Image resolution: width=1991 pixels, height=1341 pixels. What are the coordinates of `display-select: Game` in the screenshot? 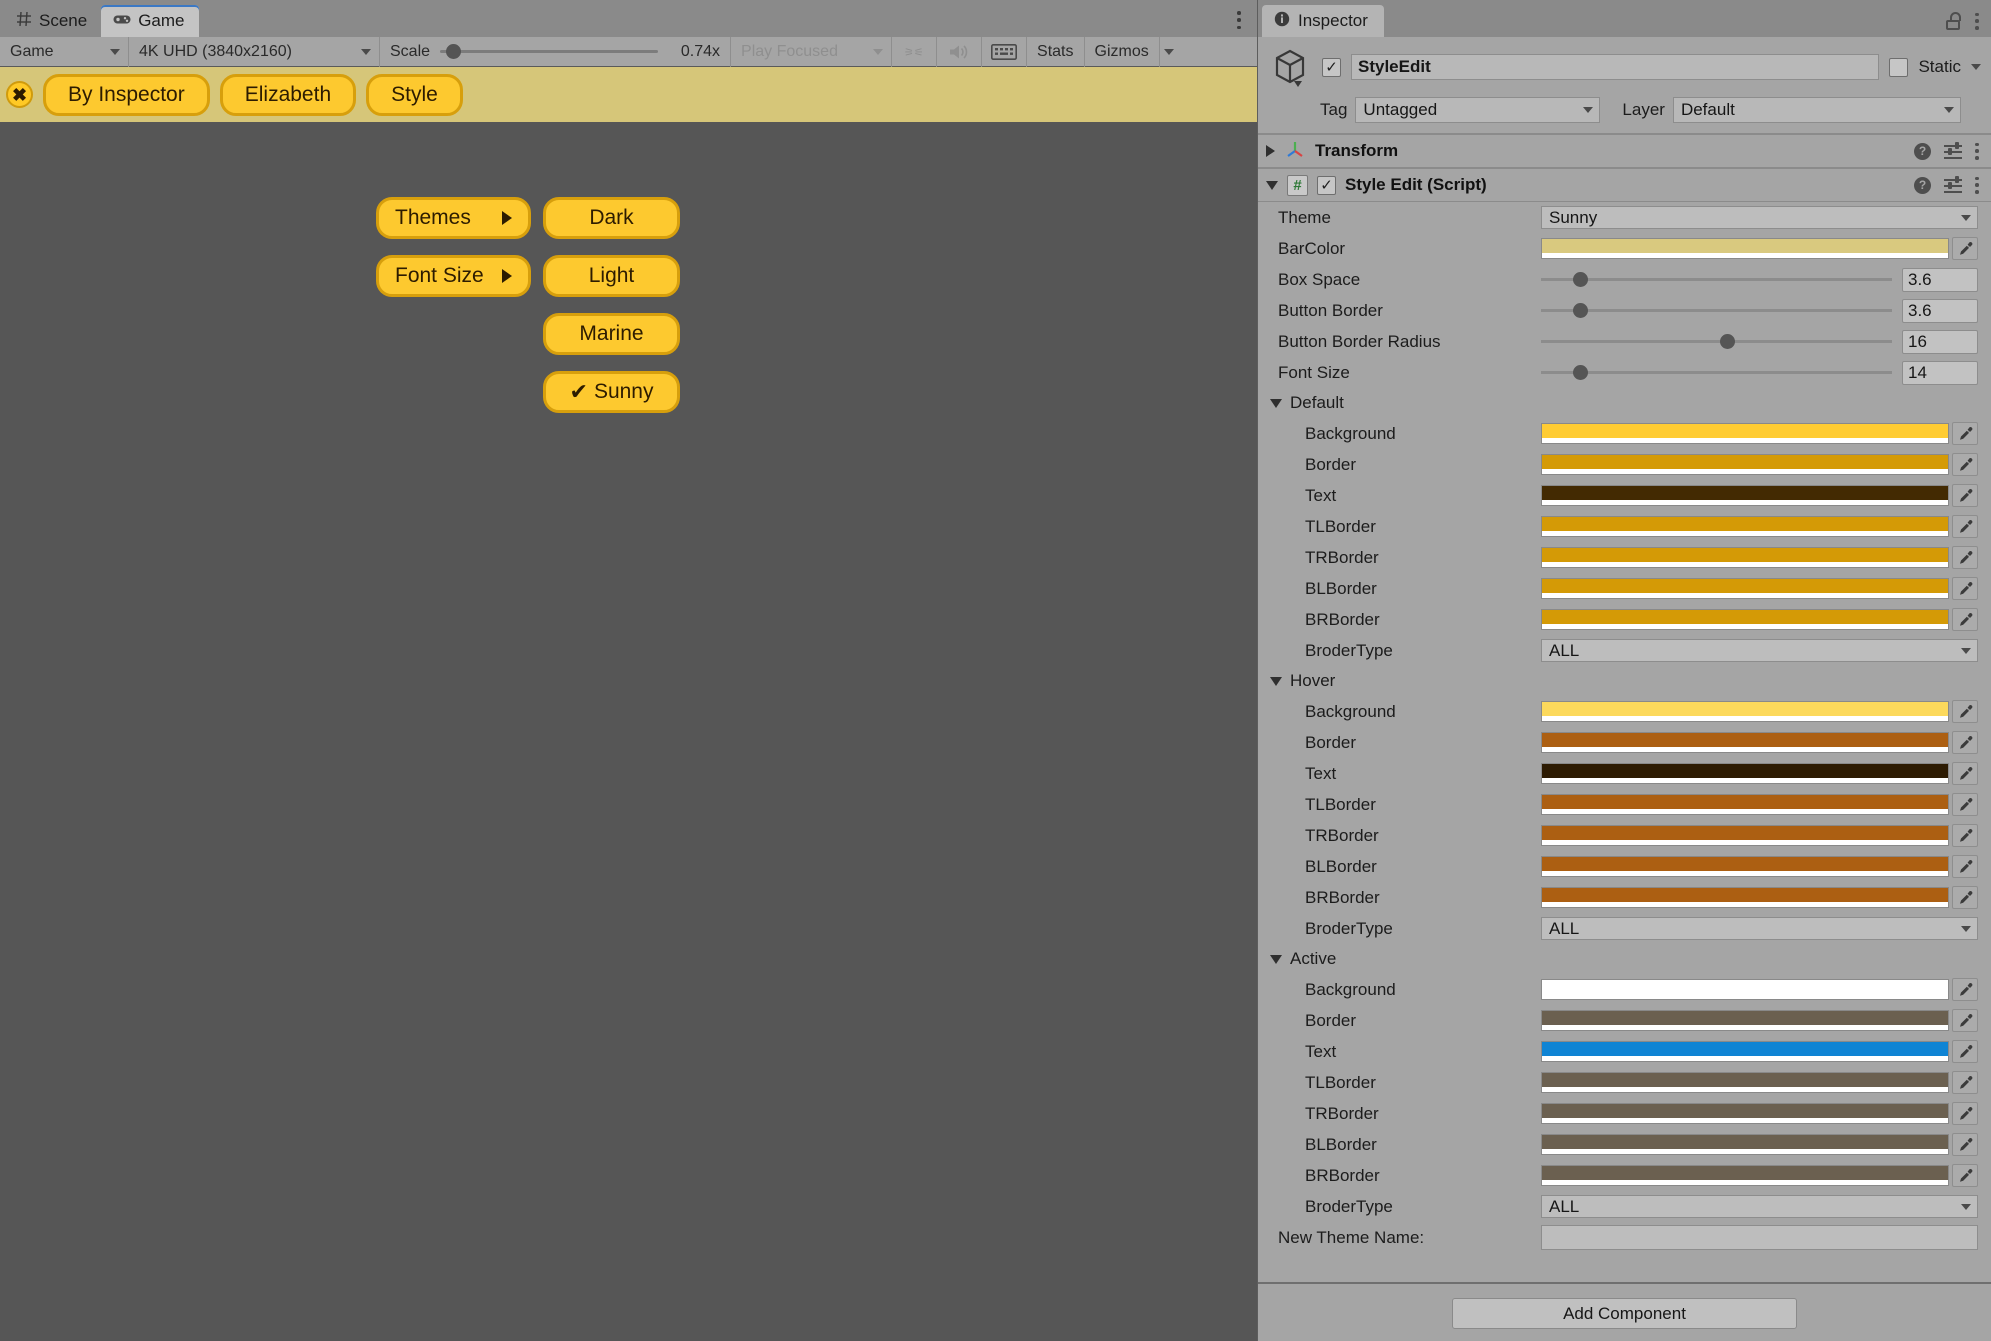 It's located at (64, 52).